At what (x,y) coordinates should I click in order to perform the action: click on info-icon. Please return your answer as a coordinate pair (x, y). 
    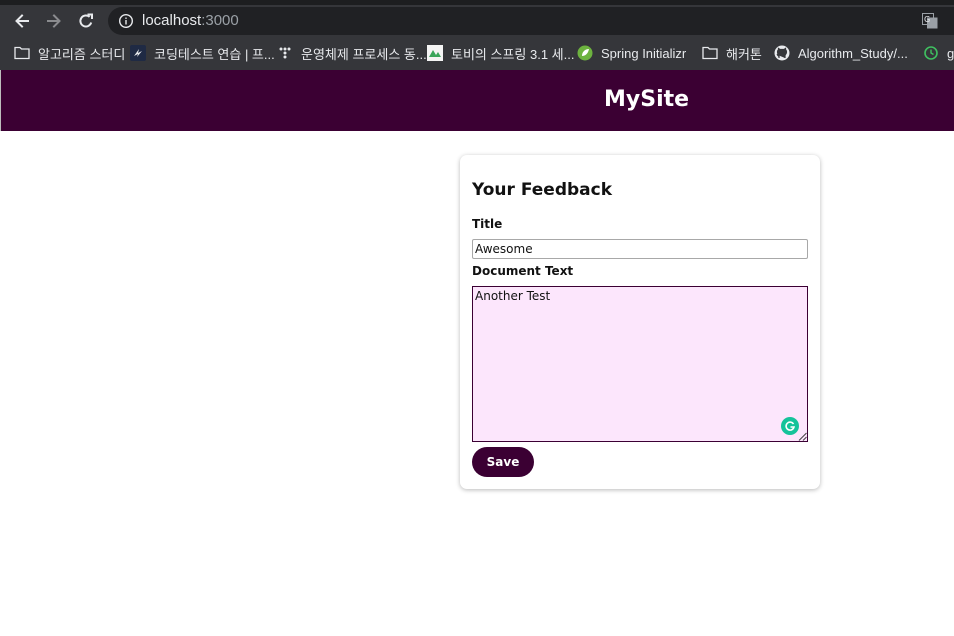
    Looking at the image, I should click on (126, 21).